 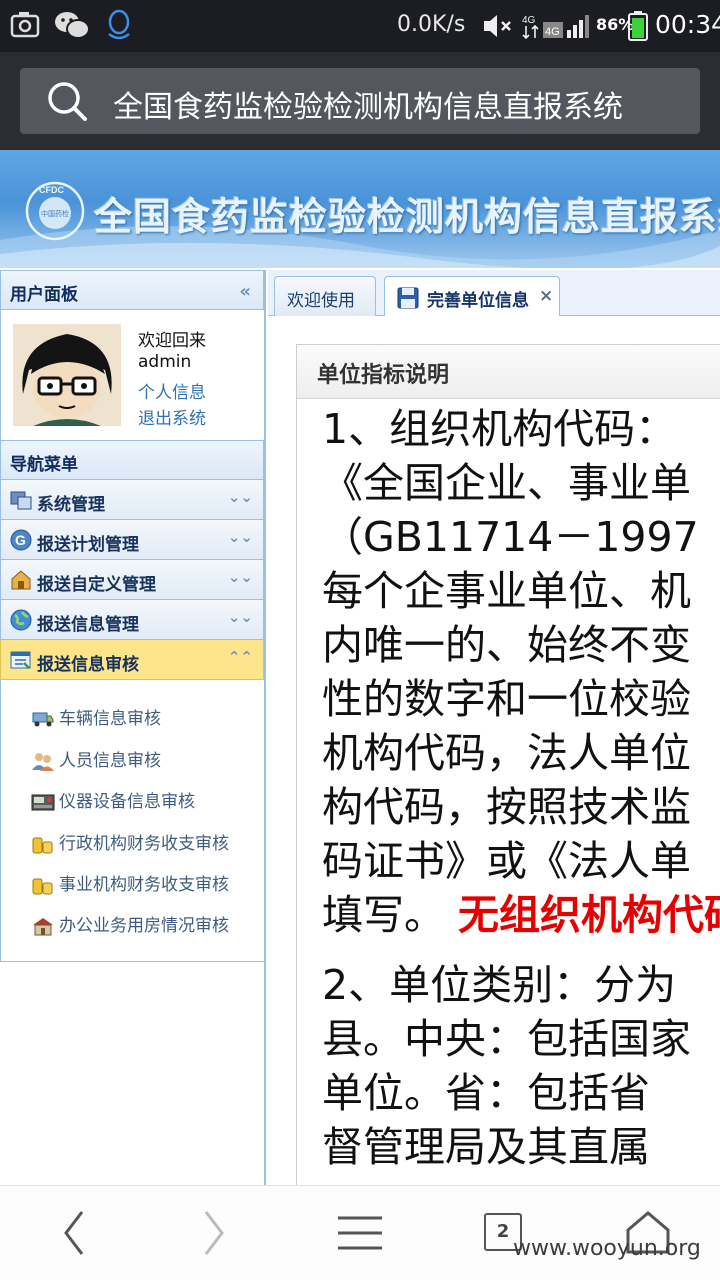 I want to click on house-icon, so click(x=21, y=580).